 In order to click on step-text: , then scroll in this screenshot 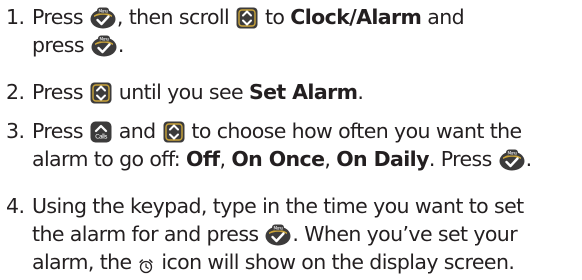, I will do `click(173, 17)`.